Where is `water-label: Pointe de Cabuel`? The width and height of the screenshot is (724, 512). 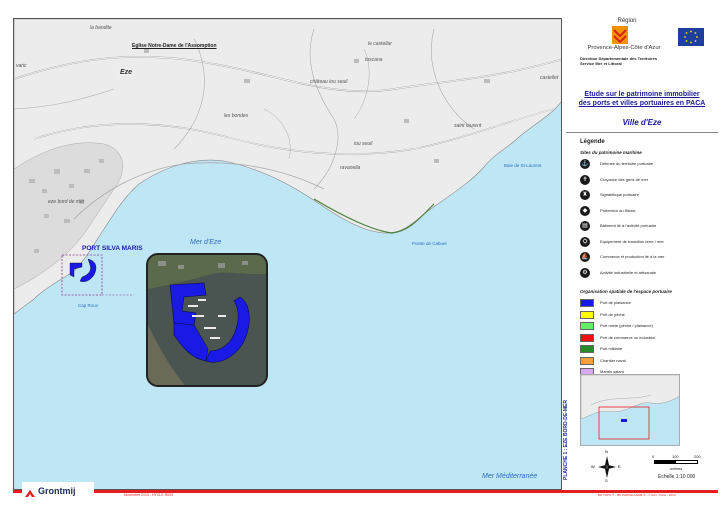
water-label: Pointe de Cabuel is located at coordinates (429, 243).